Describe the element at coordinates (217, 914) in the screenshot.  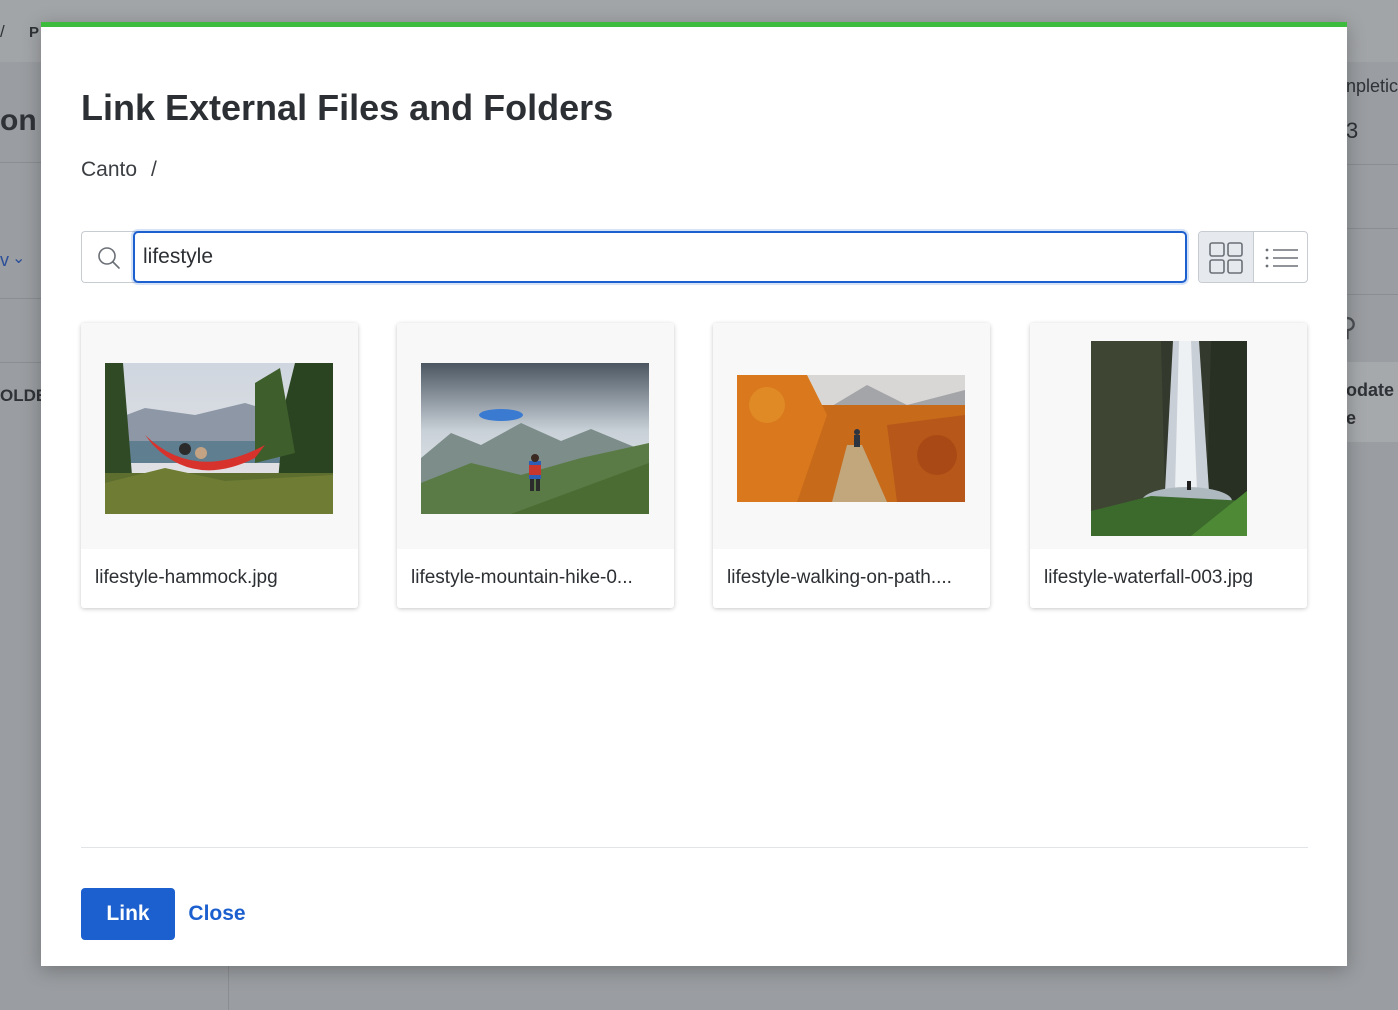
I see `close-button: Close` at that location.